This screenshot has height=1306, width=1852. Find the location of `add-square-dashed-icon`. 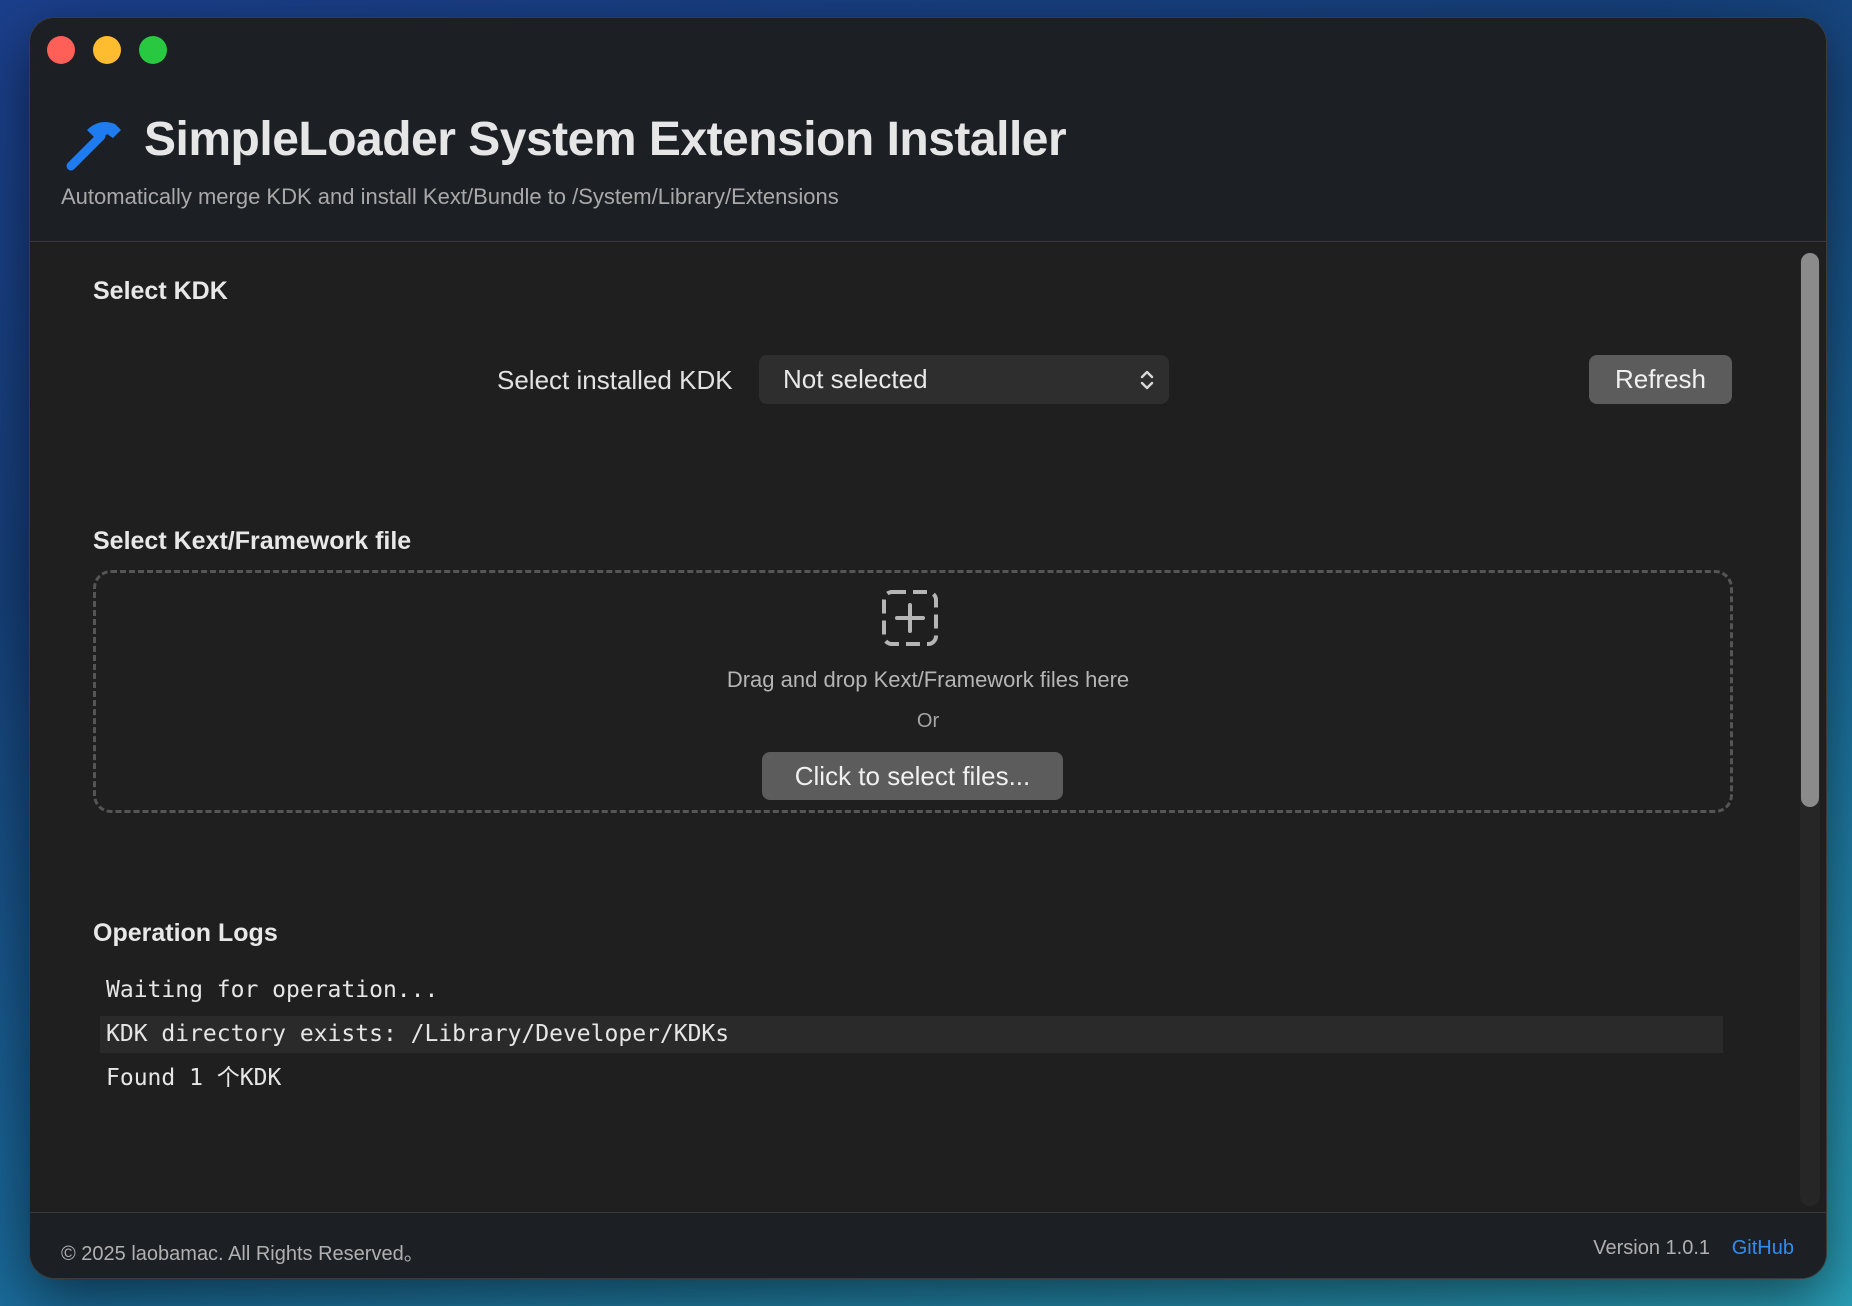

add-square-dashed-icon is located at coordinates (910, 618).